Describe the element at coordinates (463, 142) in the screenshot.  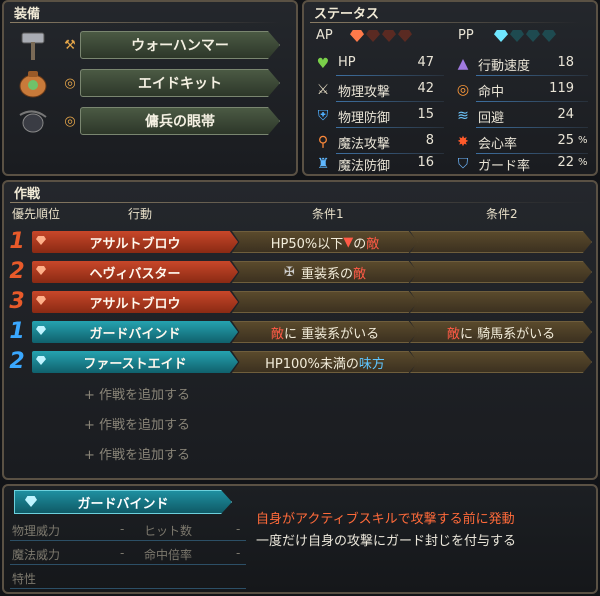
I see `burst-icon: ✸` at that location.